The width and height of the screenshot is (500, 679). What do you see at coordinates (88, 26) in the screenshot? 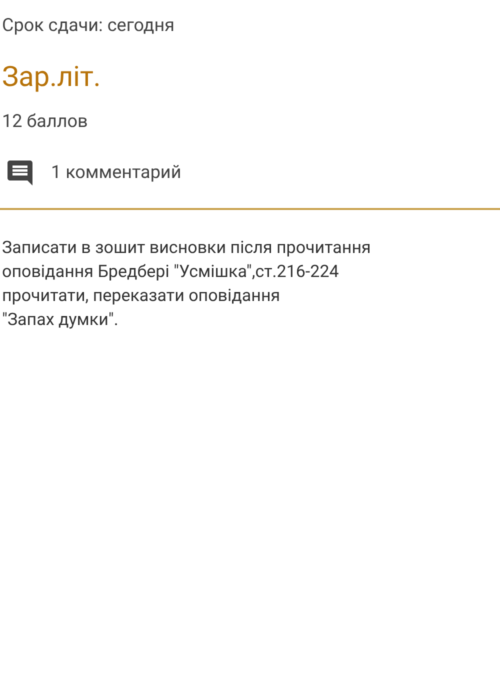
I see `due-date: Срок сдачи: сегодня` at bounding box center [88, 26].